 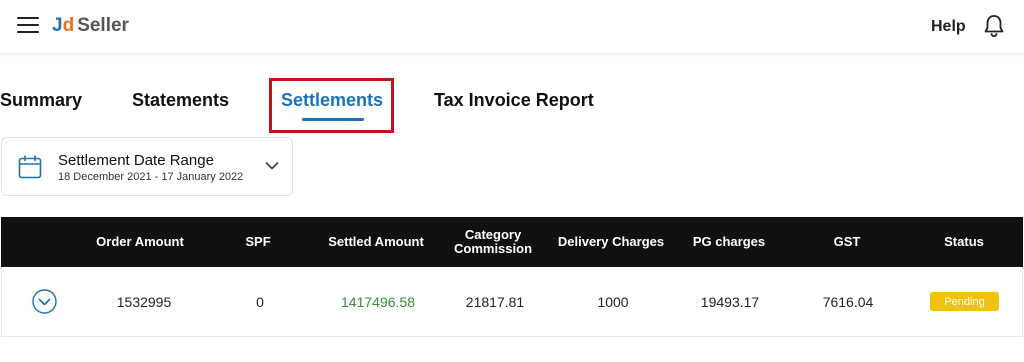 I want to click on hamburger-menu-icon, so click(x=28, y=26).